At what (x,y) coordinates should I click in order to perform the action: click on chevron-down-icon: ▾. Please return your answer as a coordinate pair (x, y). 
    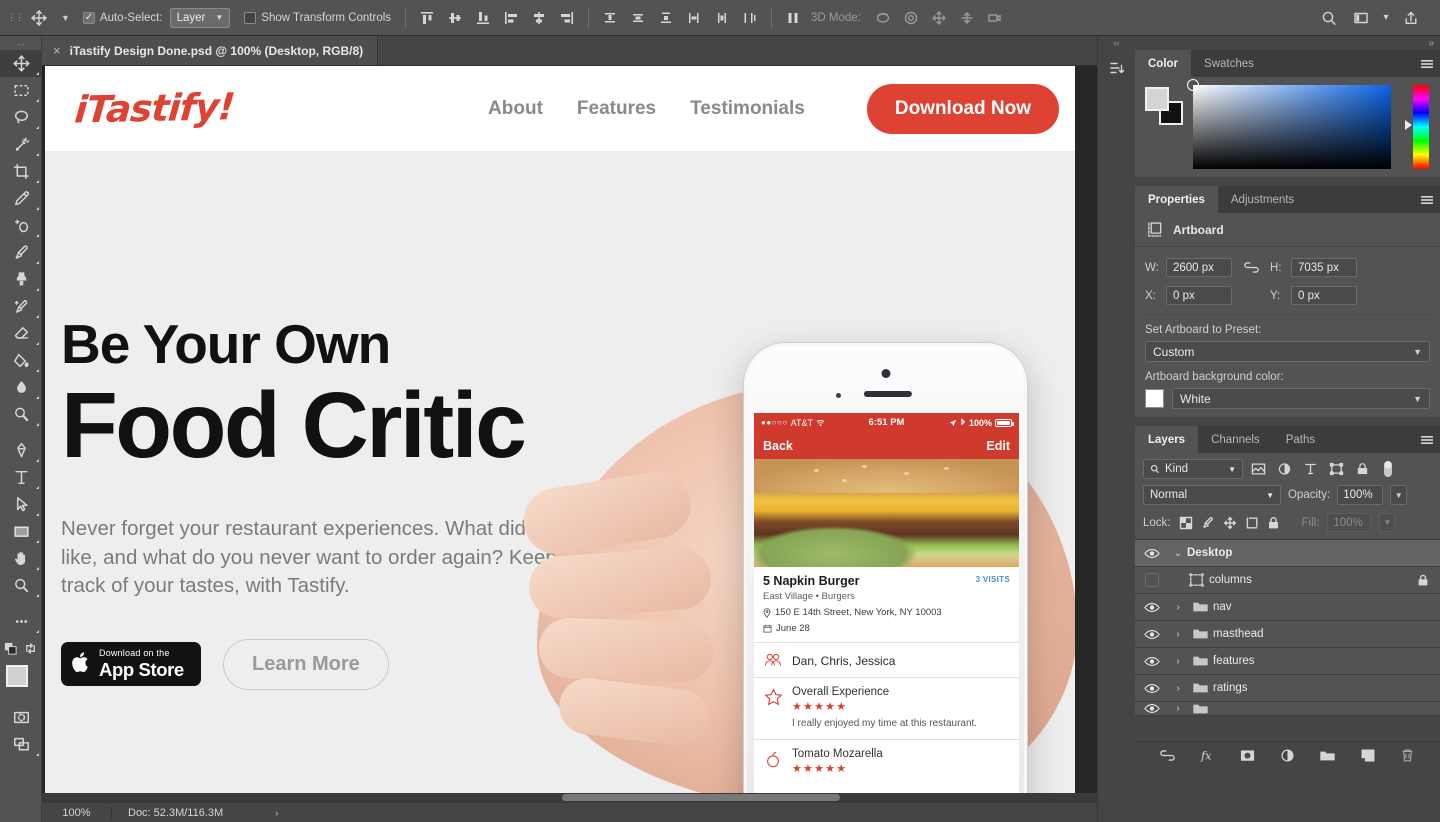
    Looking at the image, I should click on (1386, 18).